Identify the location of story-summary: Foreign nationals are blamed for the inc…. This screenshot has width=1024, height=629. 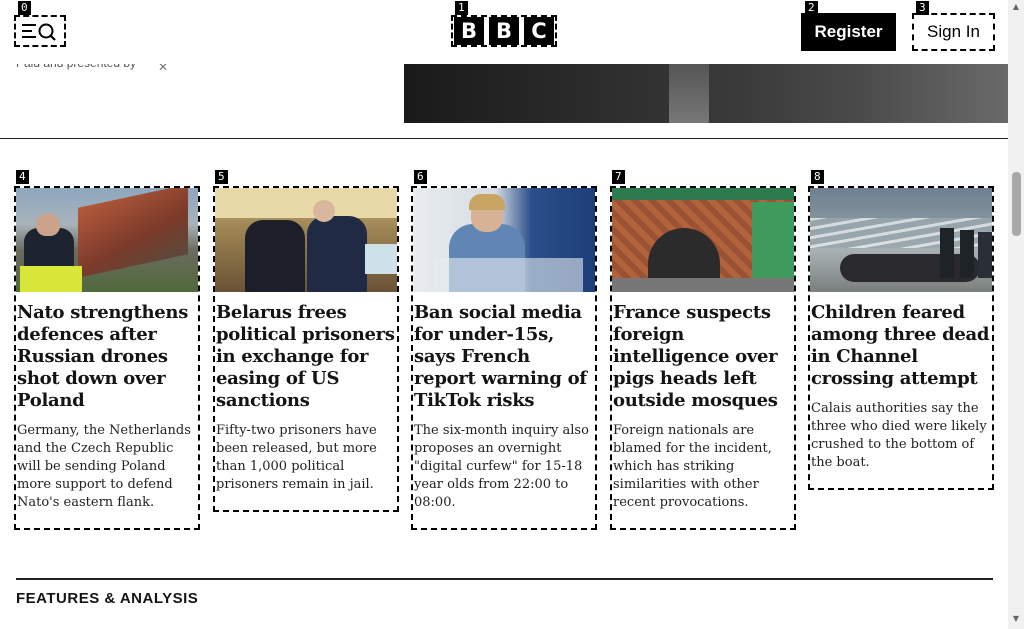
(692, 466).